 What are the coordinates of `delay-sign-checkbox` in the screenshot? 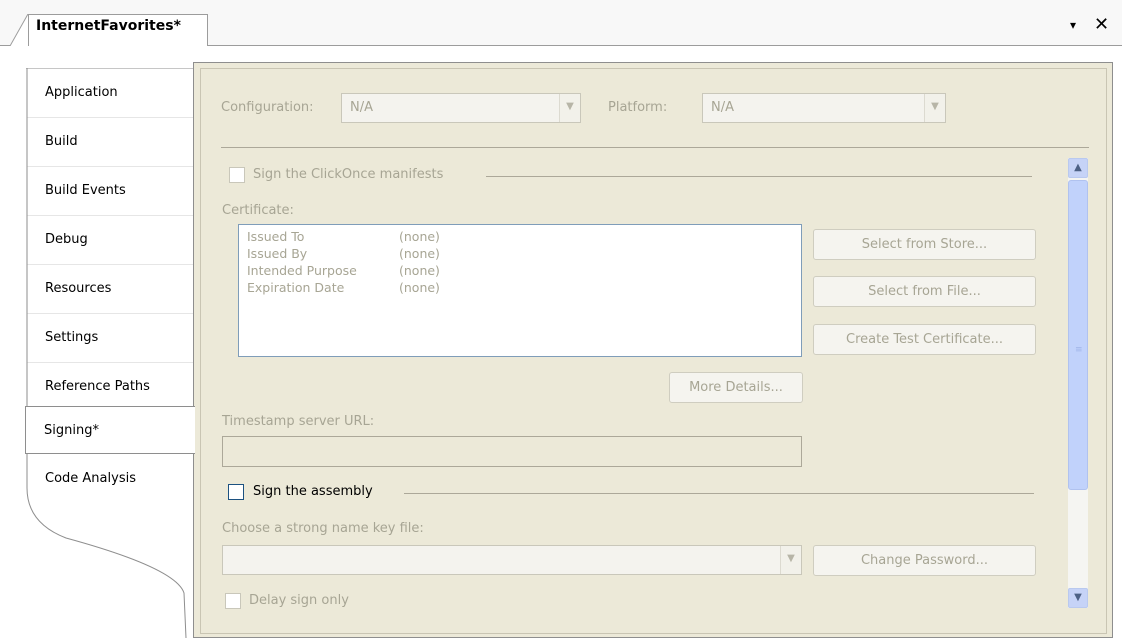 It's located at (233, 601).